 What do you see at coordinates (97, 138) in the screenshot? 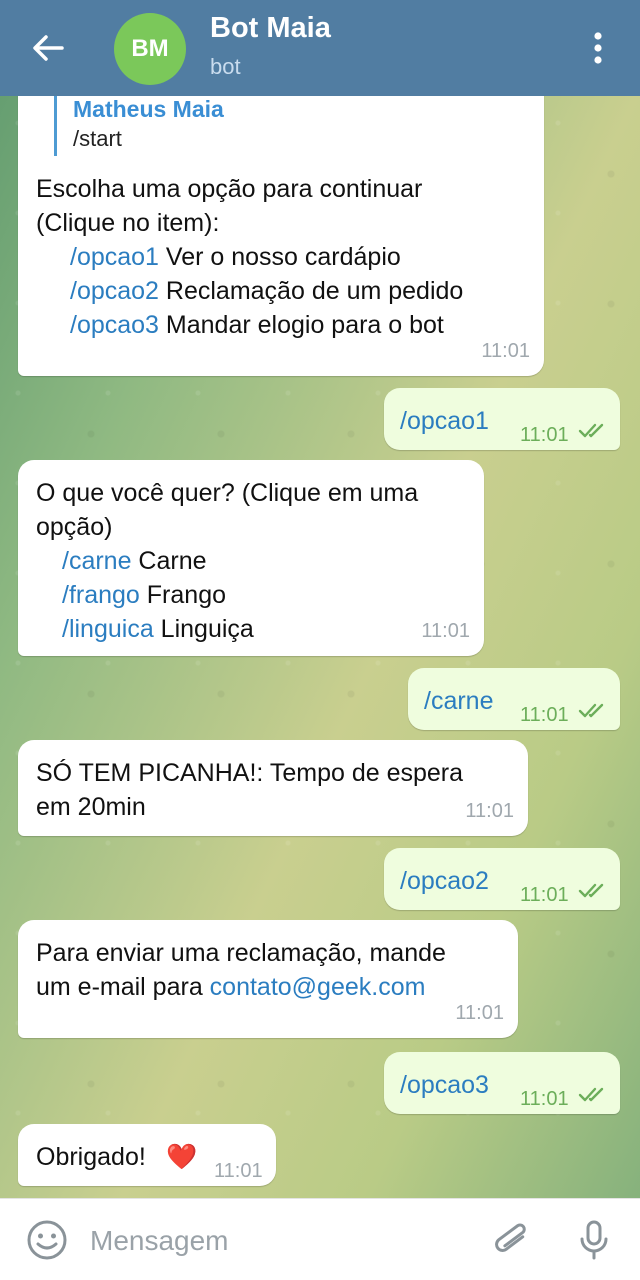
I see `reply-text: /start` at bounding box center [97, 138].